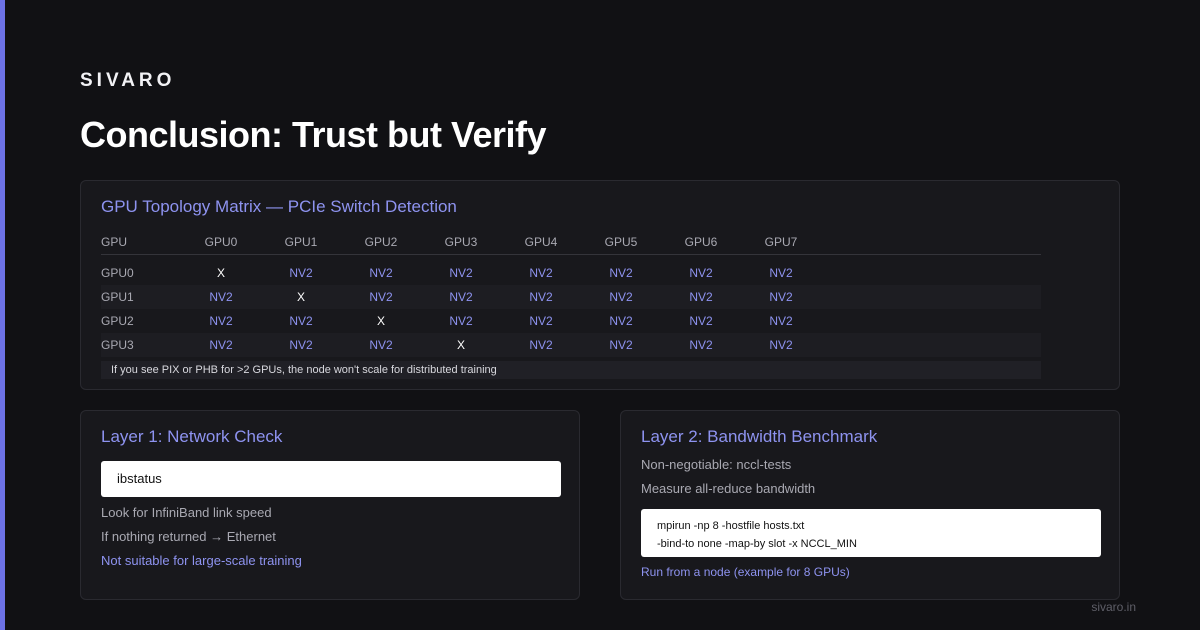  Describe the element at coordinates (128, 80) in the screenshot. I see `brand-logo: SIVARO` at that location.